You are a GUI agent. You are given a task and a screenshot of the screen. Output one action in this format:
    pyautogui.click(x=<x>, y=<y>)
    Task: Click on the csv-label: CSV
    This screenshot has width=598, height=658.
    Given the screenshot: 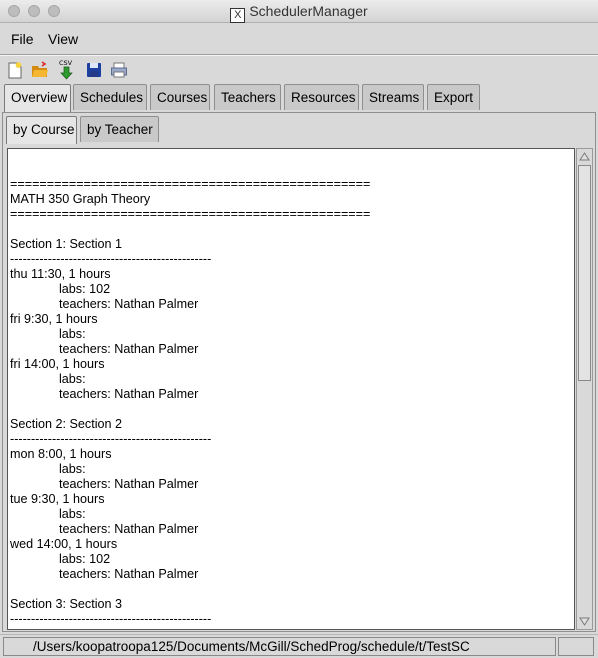 What is the action you would take?
    pyautogui.click(x=66, y=63)
    